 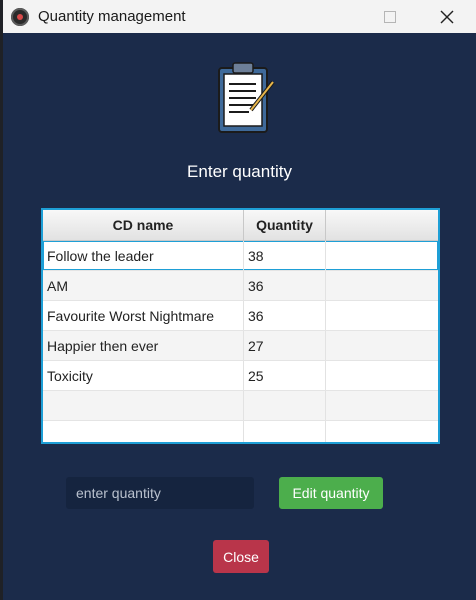 What do you see at coordinates (246, 97) in the screenshot?
I see `clipboard-list-icon` at bounding box center [246, 97].